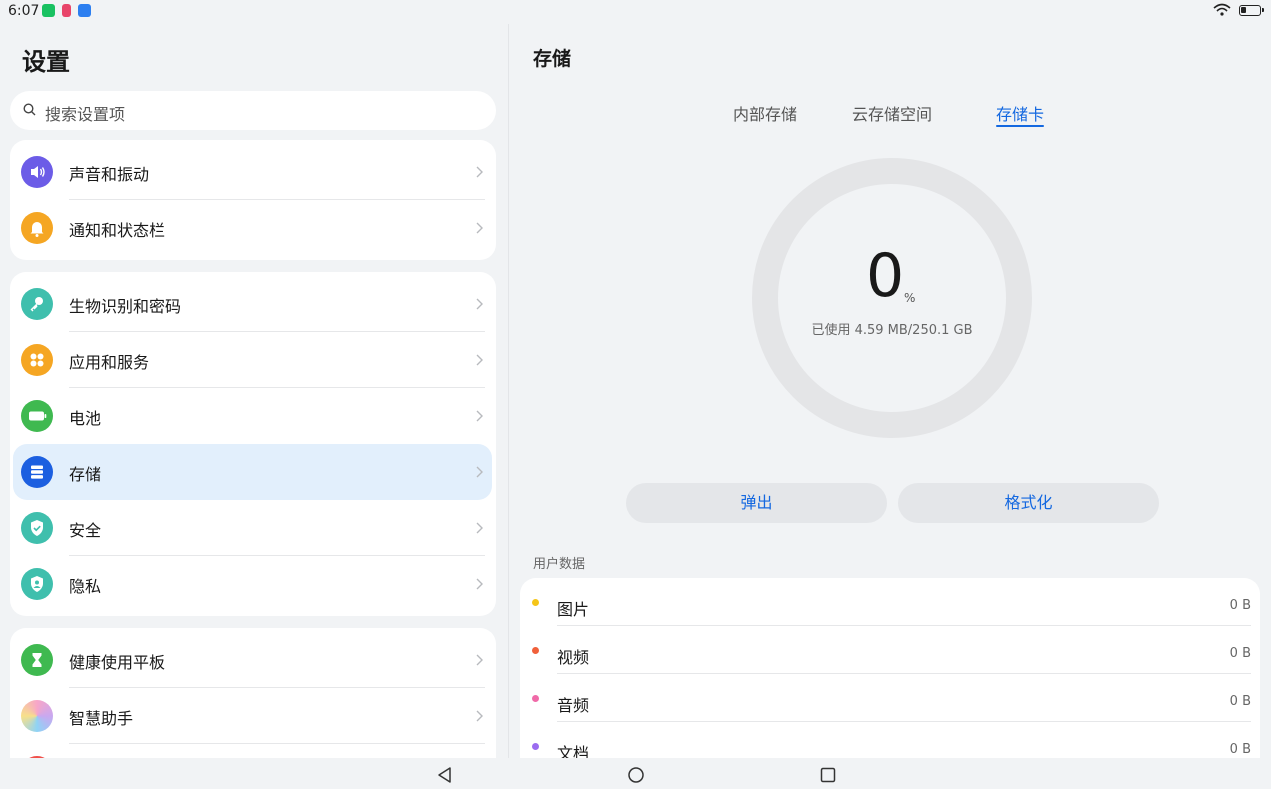 The width and height of the screenshot is (1271, 789). Describe the element at coordinates (85, 474) in the screenshot. I see `sidebar-item-label: 存储` at that location.